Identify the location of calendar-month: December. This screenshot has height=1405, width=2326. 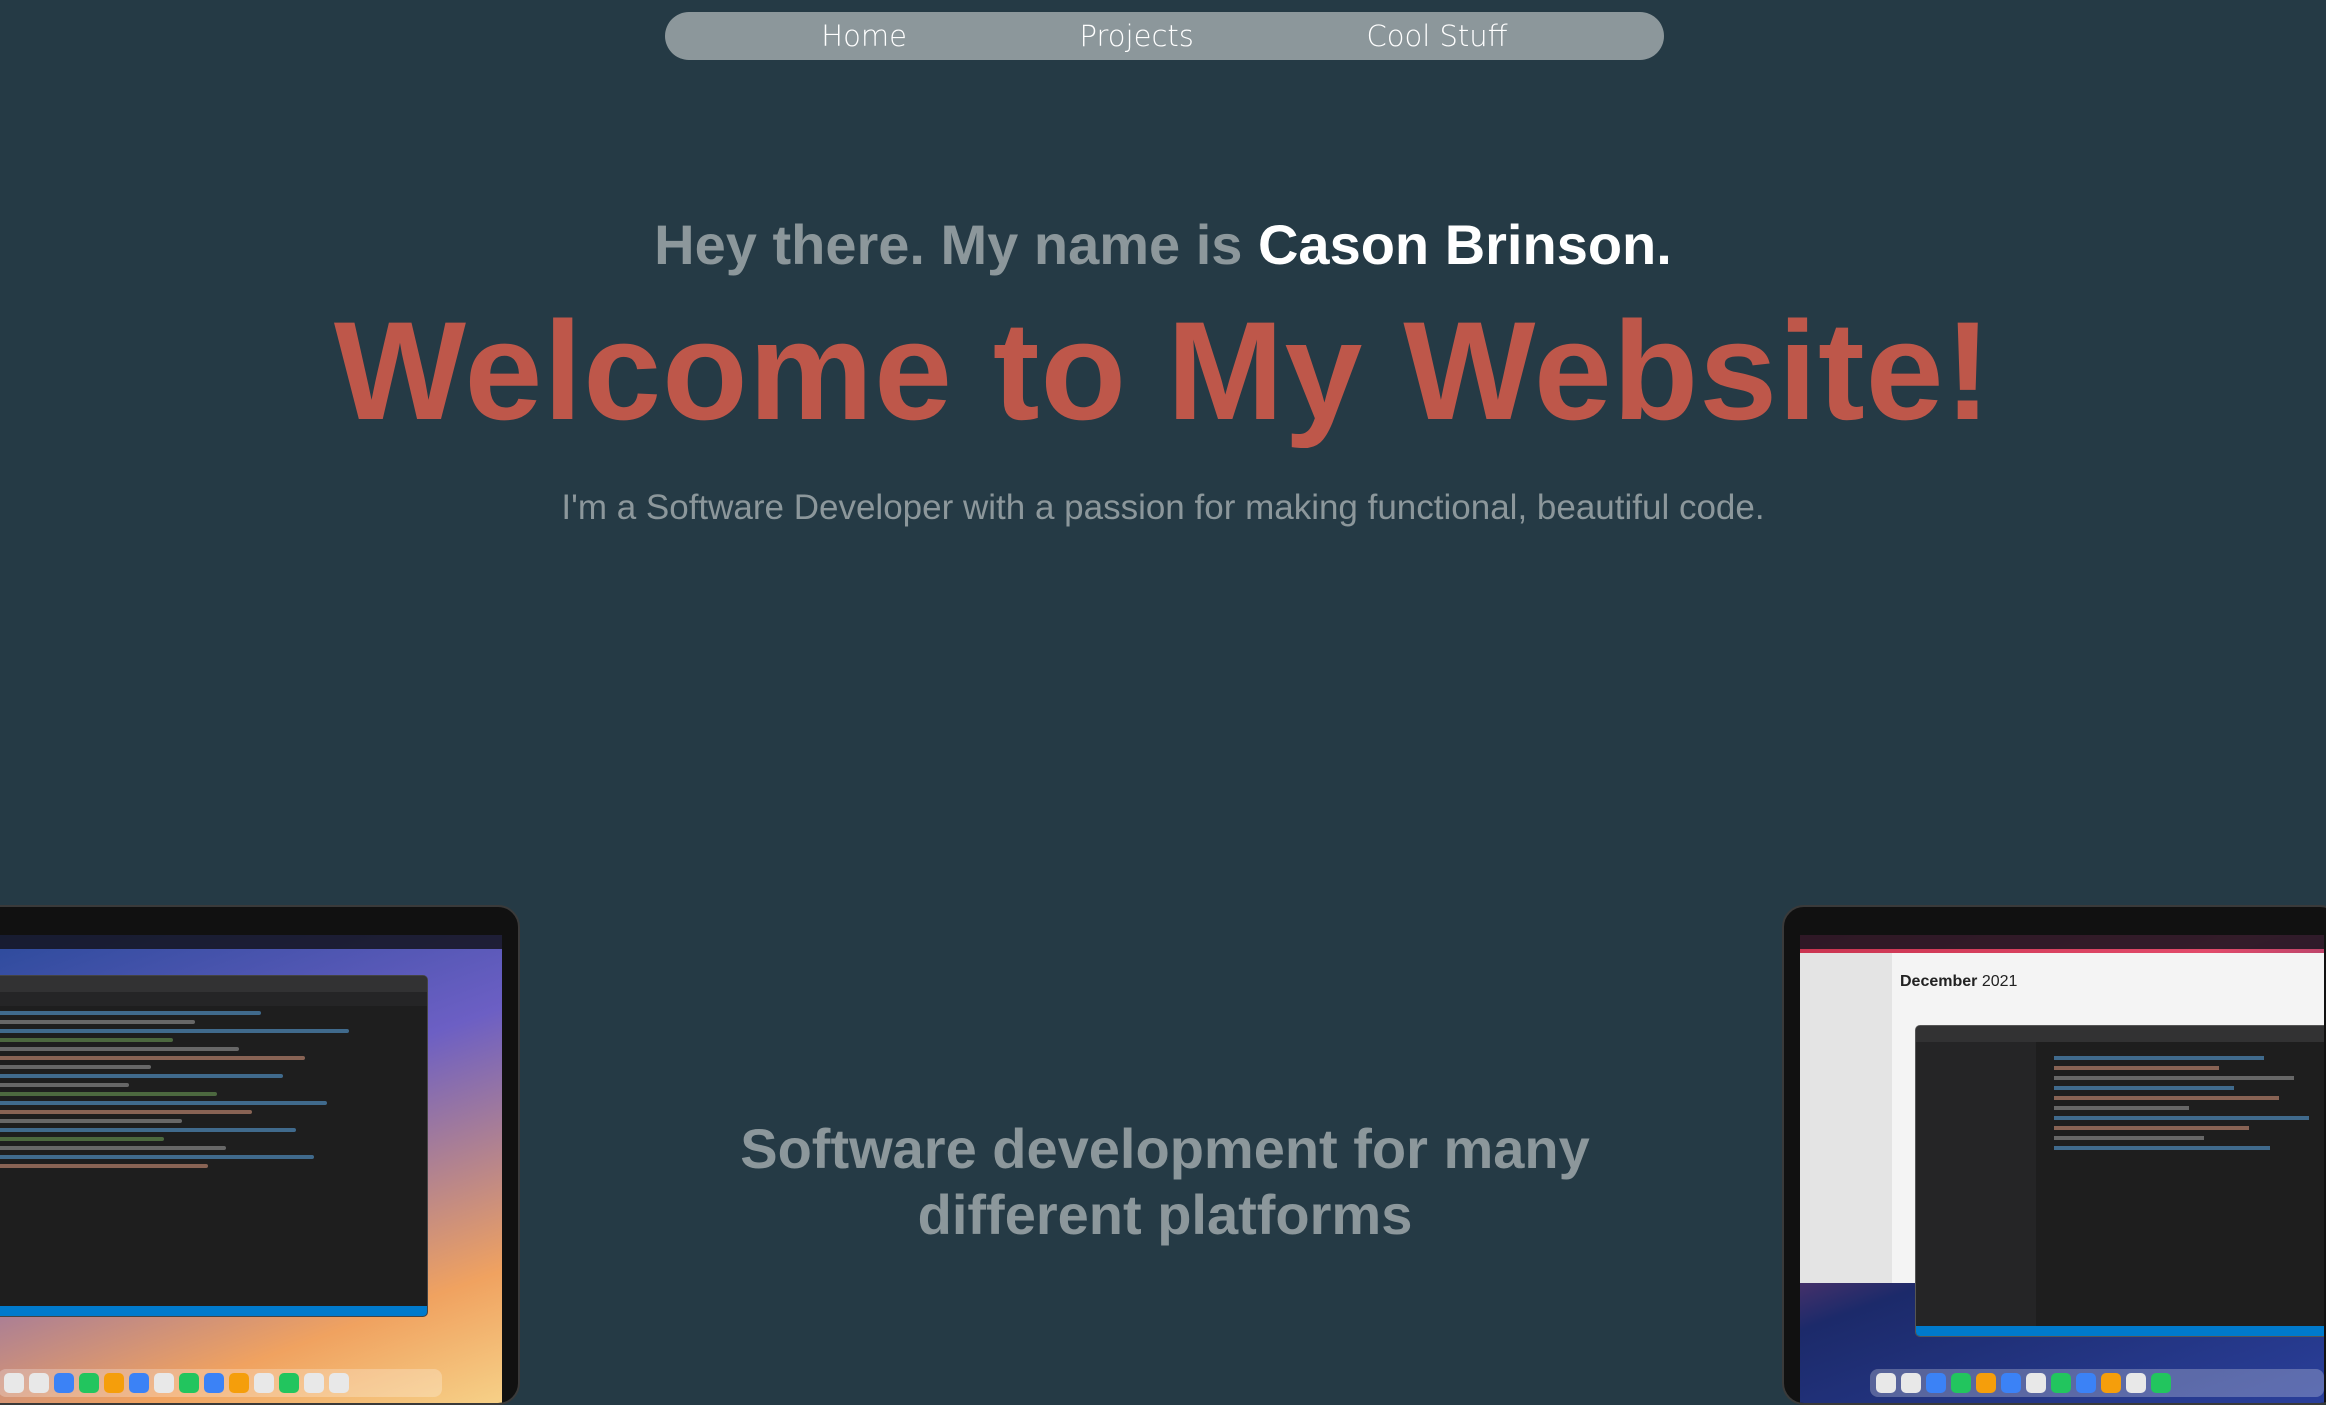
(1939, 981).